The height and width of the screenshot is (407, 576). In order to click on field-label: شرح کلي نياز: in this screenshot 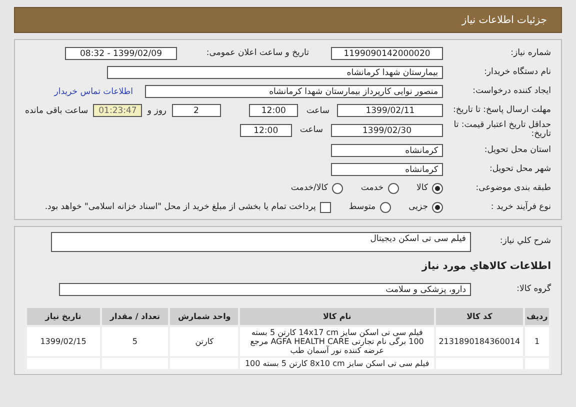, I will do `click(524, 241)`.